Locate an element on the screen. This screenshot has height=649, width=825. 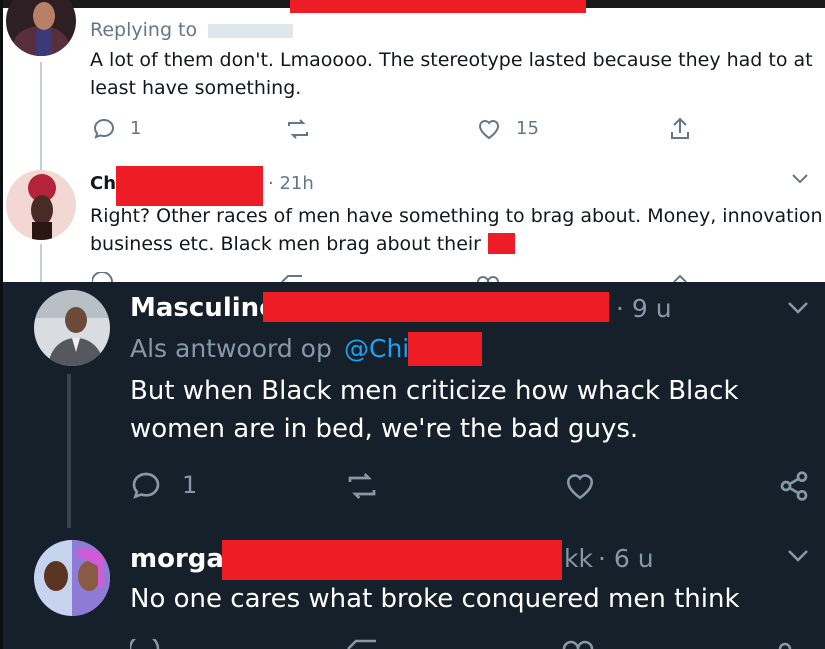
redacted-handle-tweet4 is located at coordinates (392, 560).